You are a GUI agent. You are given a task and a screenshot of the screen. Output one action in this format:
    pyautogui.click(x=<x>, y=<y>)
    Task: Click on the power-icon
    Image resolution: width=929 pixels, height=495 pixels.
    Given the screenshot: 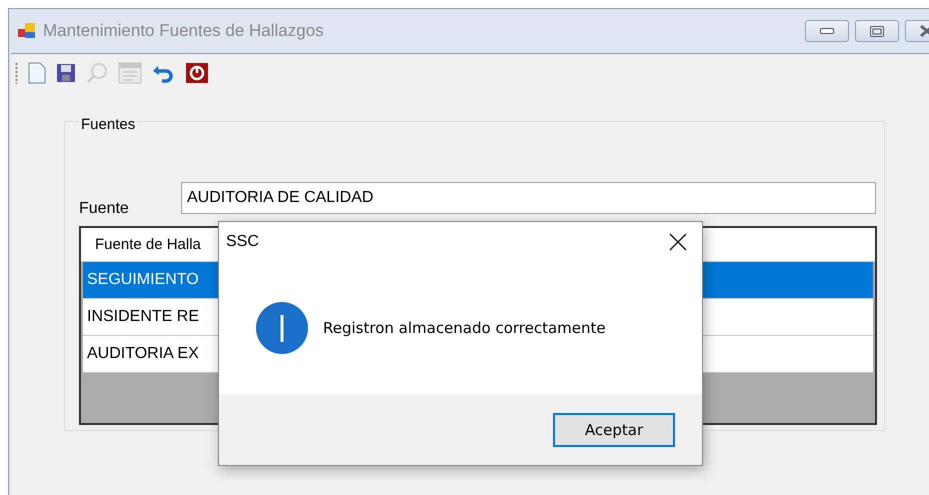 What is the action you would take?
    pyautogui.click(x=197, y=73)
    